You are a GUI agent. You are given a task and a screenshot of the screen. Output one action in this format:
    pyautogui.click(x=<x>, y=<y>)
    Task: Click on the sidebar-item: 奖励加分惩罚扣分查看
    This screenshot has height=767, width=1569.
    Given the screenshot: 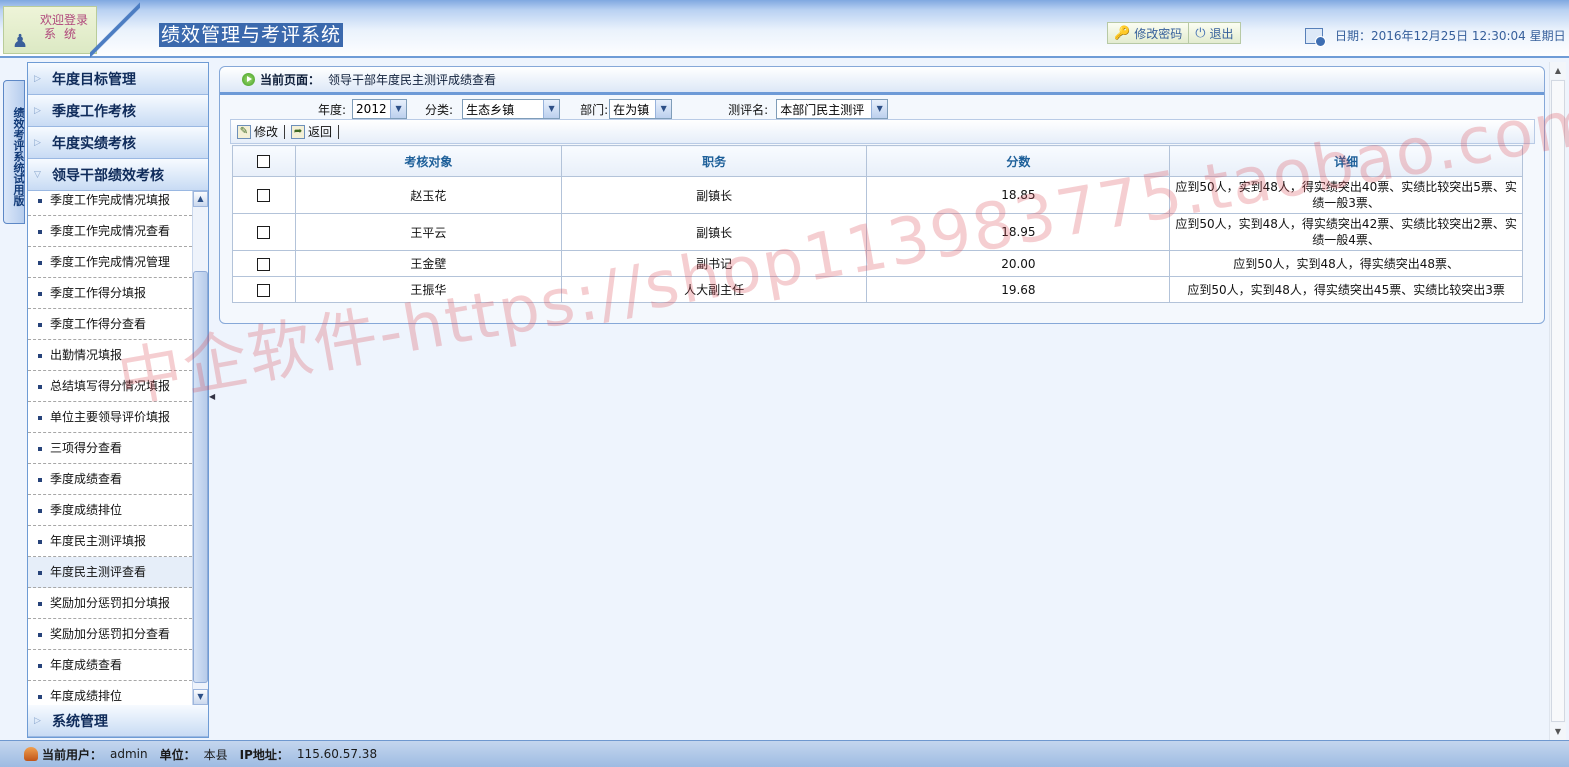 What is the action you would take?
    pyautogui.click(x=110, y=634)
    